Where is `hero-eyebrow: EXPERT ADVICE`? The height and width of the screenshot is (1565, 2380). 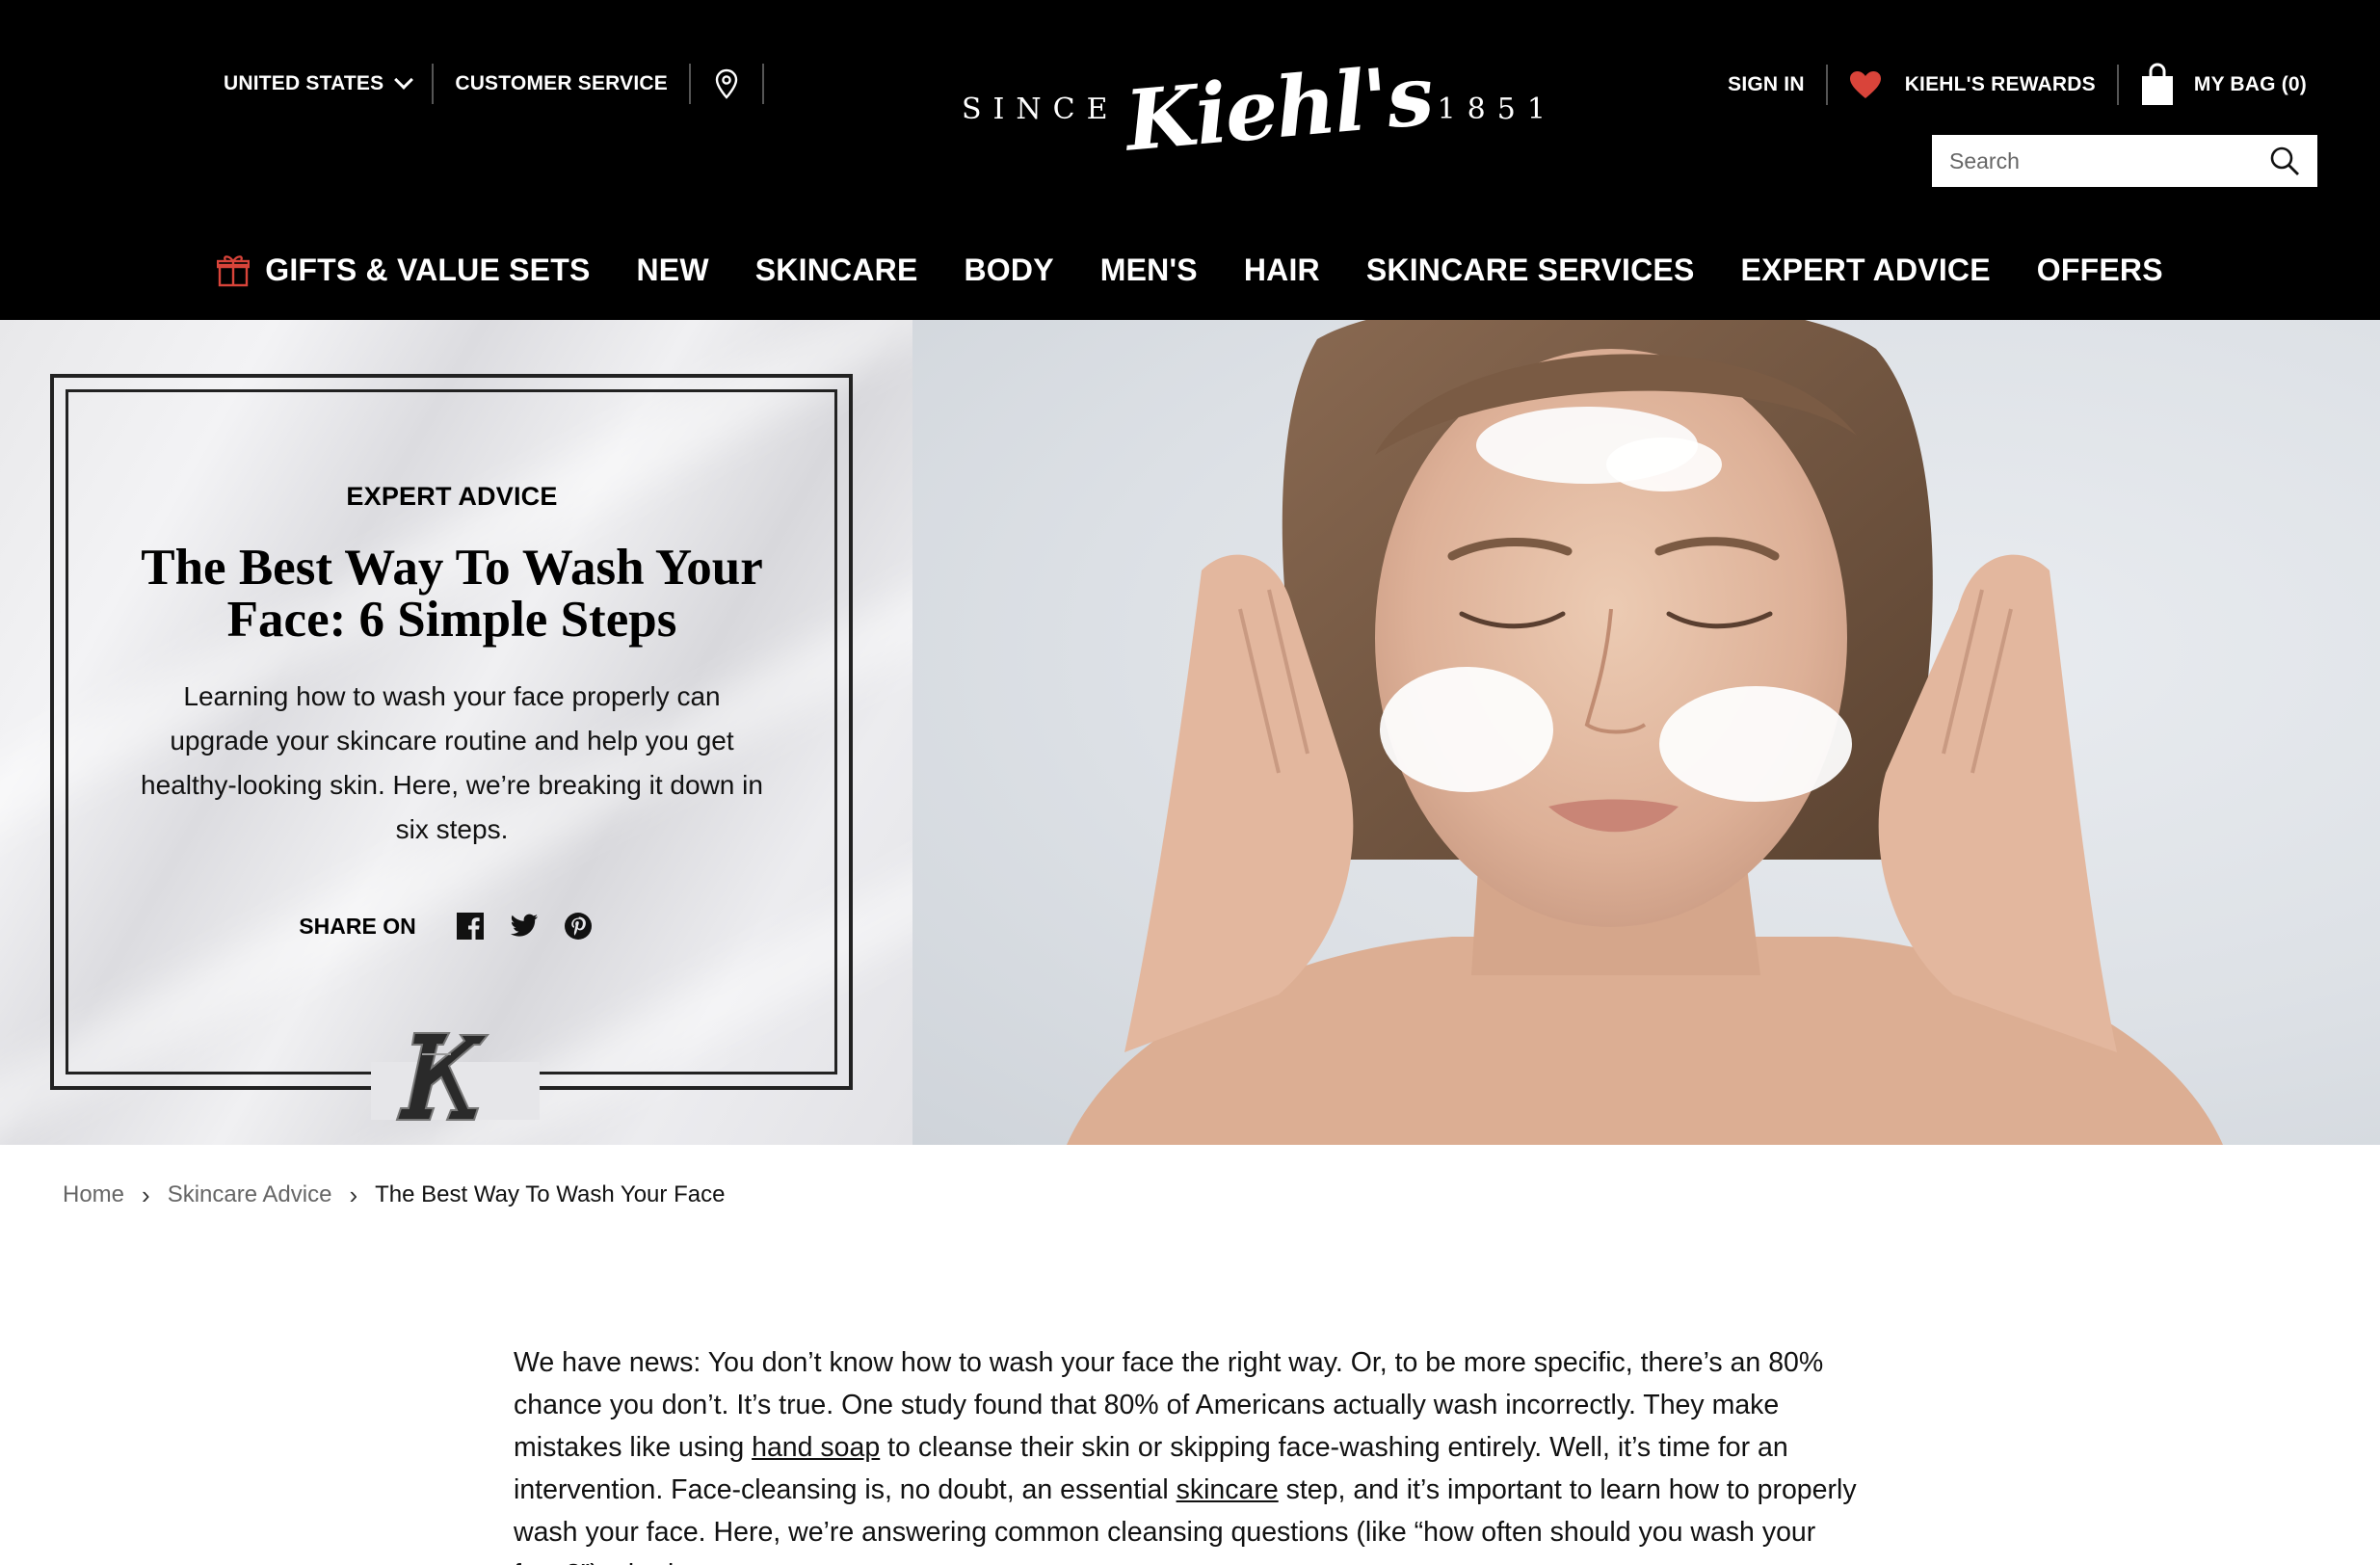
hero-eyebrow: EXPERT ADVICE is located at coordinates (452, 496).